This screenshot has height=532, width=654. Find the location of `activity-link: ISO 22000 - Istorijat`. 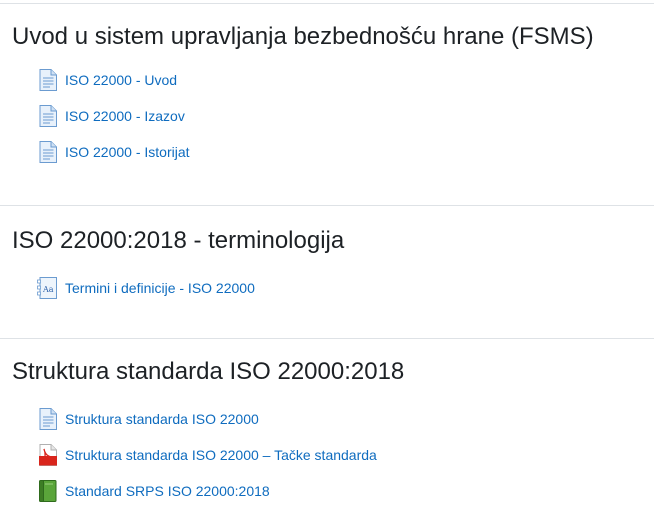

activity-link: ISO 22000 - Istorijat is located at coordinates (127, 152).